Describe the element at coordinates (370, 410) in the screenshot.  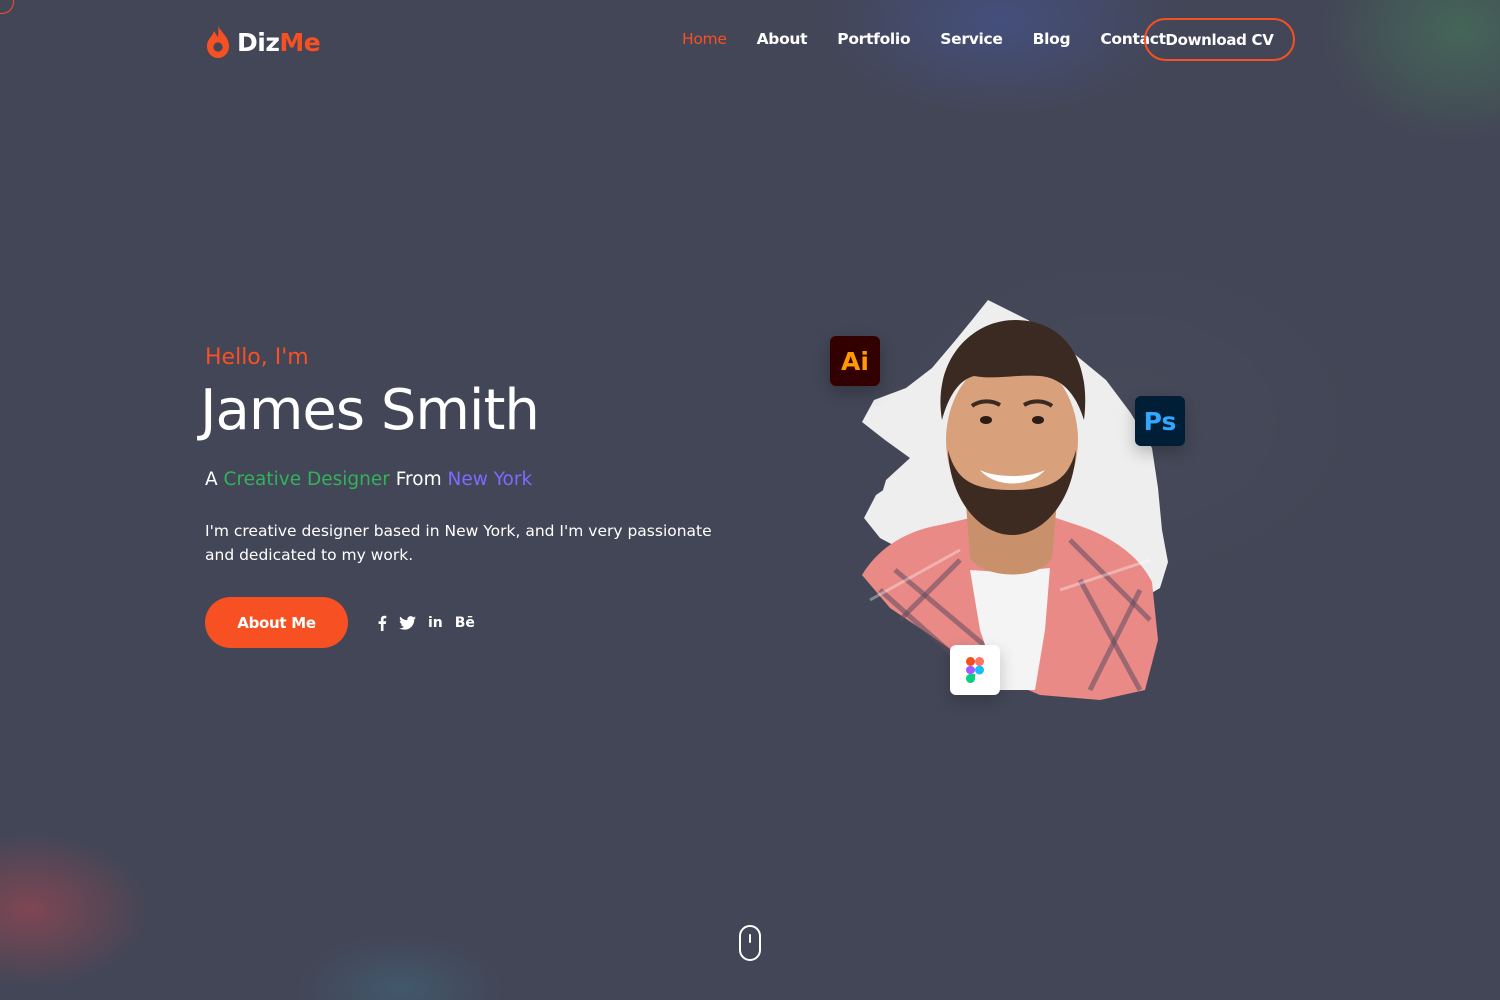
I see `hero-name: James Smith` at that location.